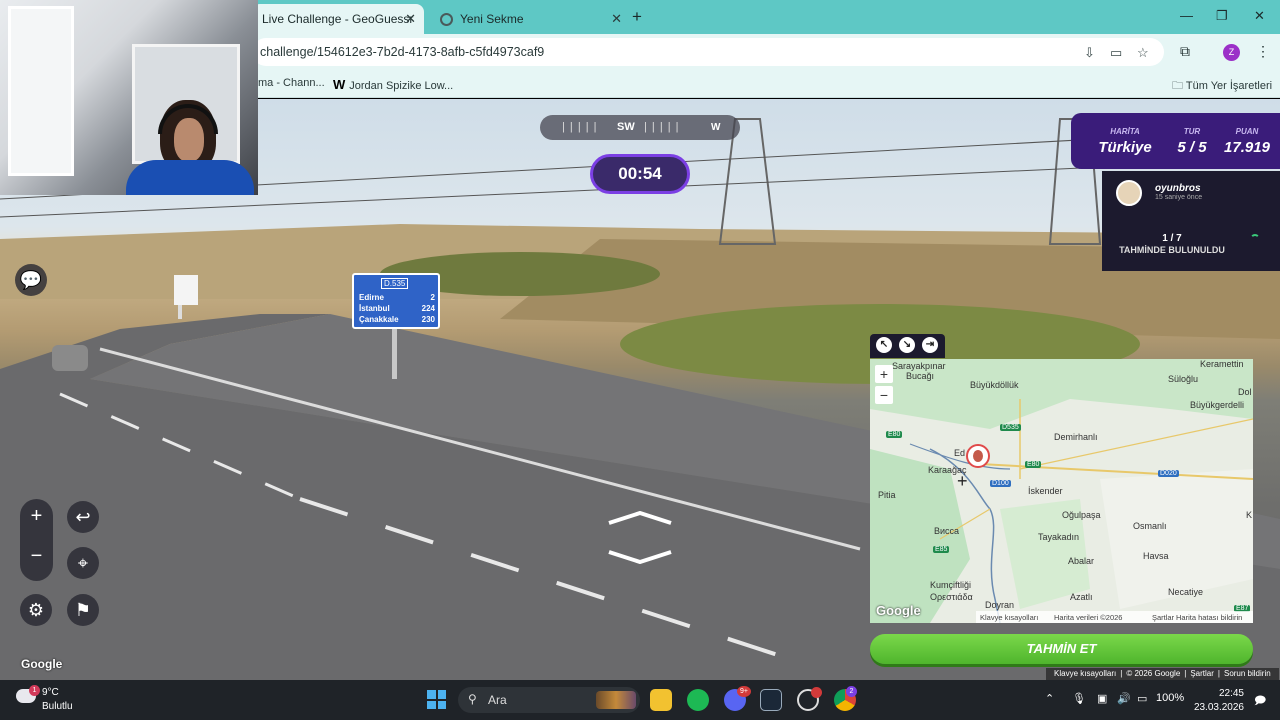  I want to click on road-sign: D.535 Edirne 2 İstanbul 224 Çanakkale 230, so click(396, 301).